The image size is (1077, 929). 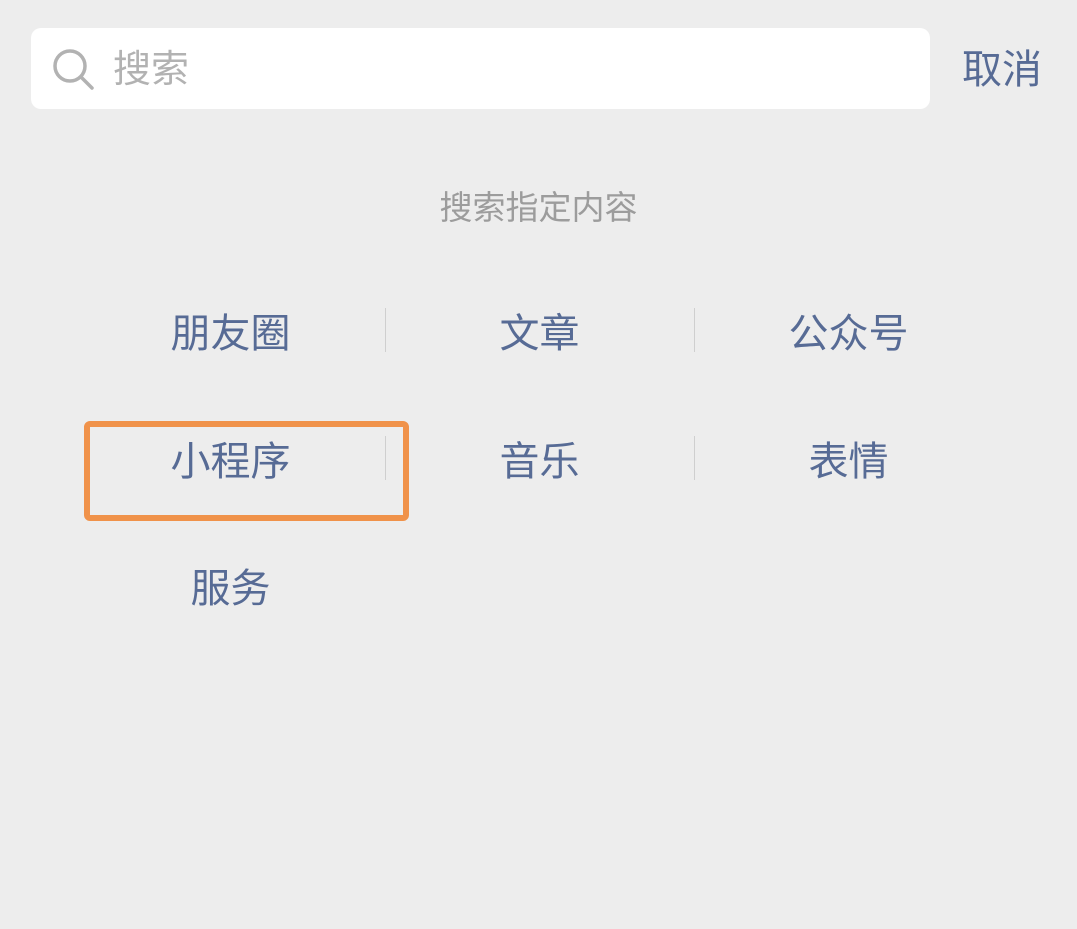 I want to click on search-bar, so click(x=480, y=68).